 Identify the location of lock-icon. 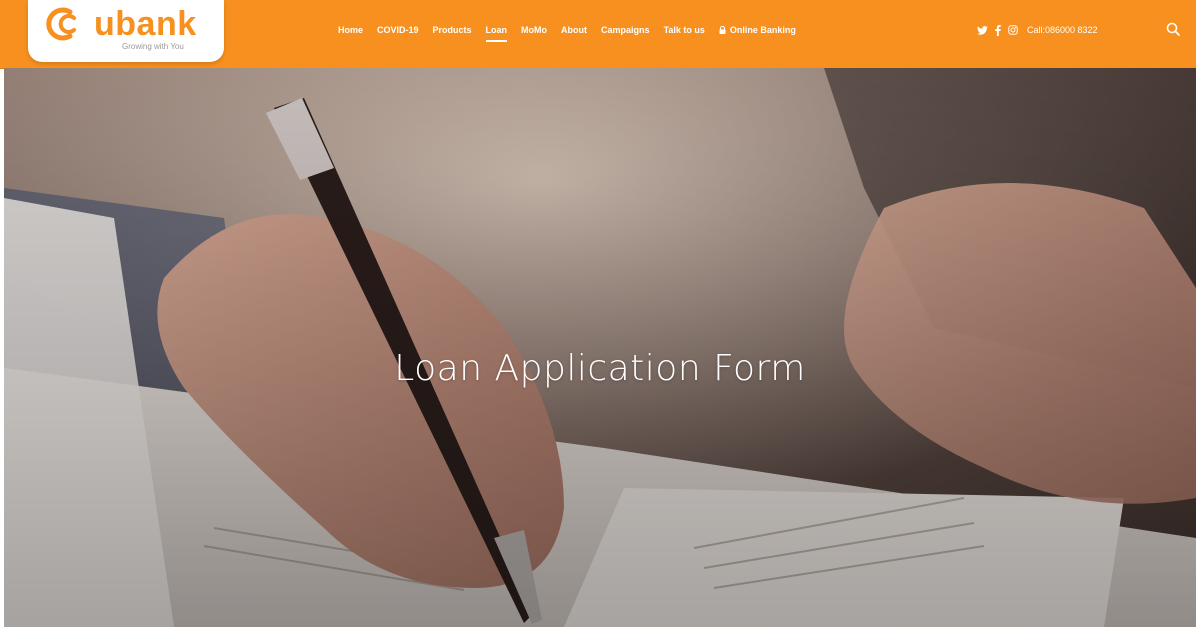
(722, 30).